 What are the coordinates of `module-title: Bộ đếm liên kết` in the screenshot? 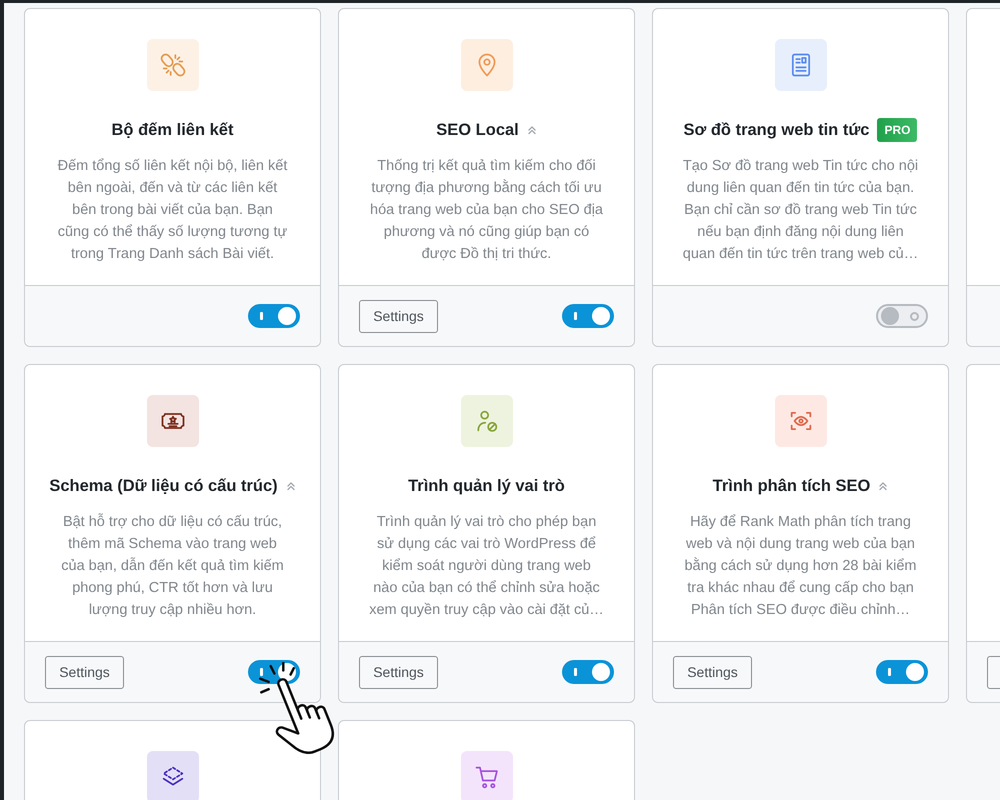 It's located at (173, 130).